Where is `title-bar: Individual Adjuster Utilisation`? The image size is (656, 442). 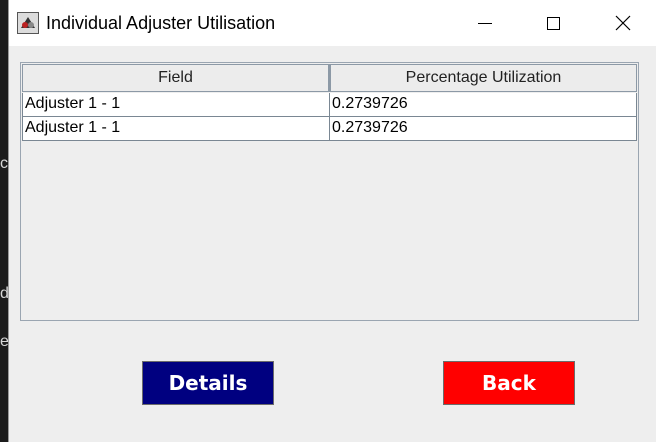
title-bar: Individual Adjuster Utilisation is located at coordinates (332, 23).